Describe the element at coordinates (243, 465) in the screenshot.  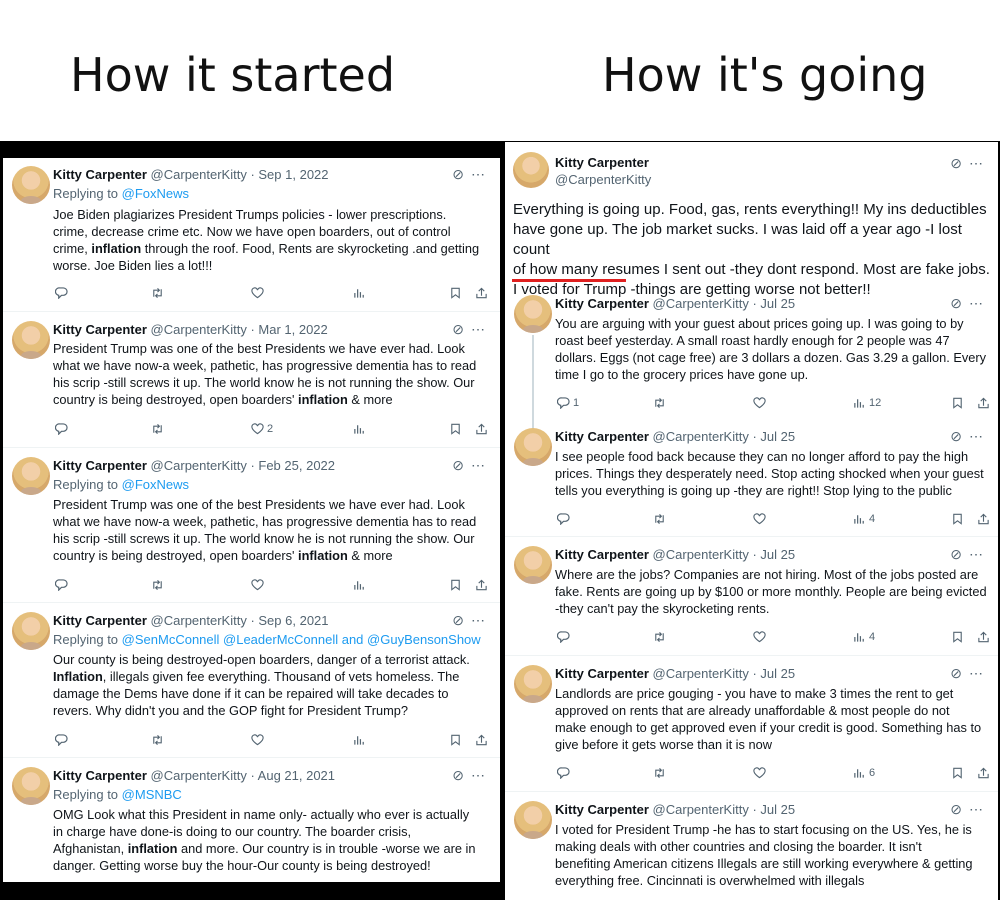
I see `author-meta: @CarpenterKitty · Feb 25, 2022` at that location.